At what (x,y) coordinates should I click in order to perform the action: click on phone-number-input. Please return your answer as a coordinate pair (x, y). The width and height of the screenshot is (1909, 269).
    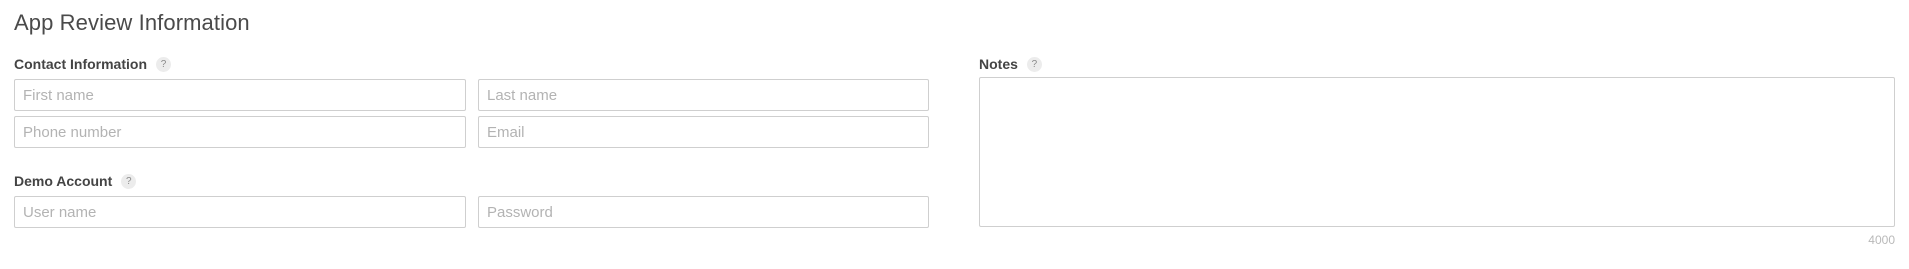
    Looking at the image, I should click on (240, 132).